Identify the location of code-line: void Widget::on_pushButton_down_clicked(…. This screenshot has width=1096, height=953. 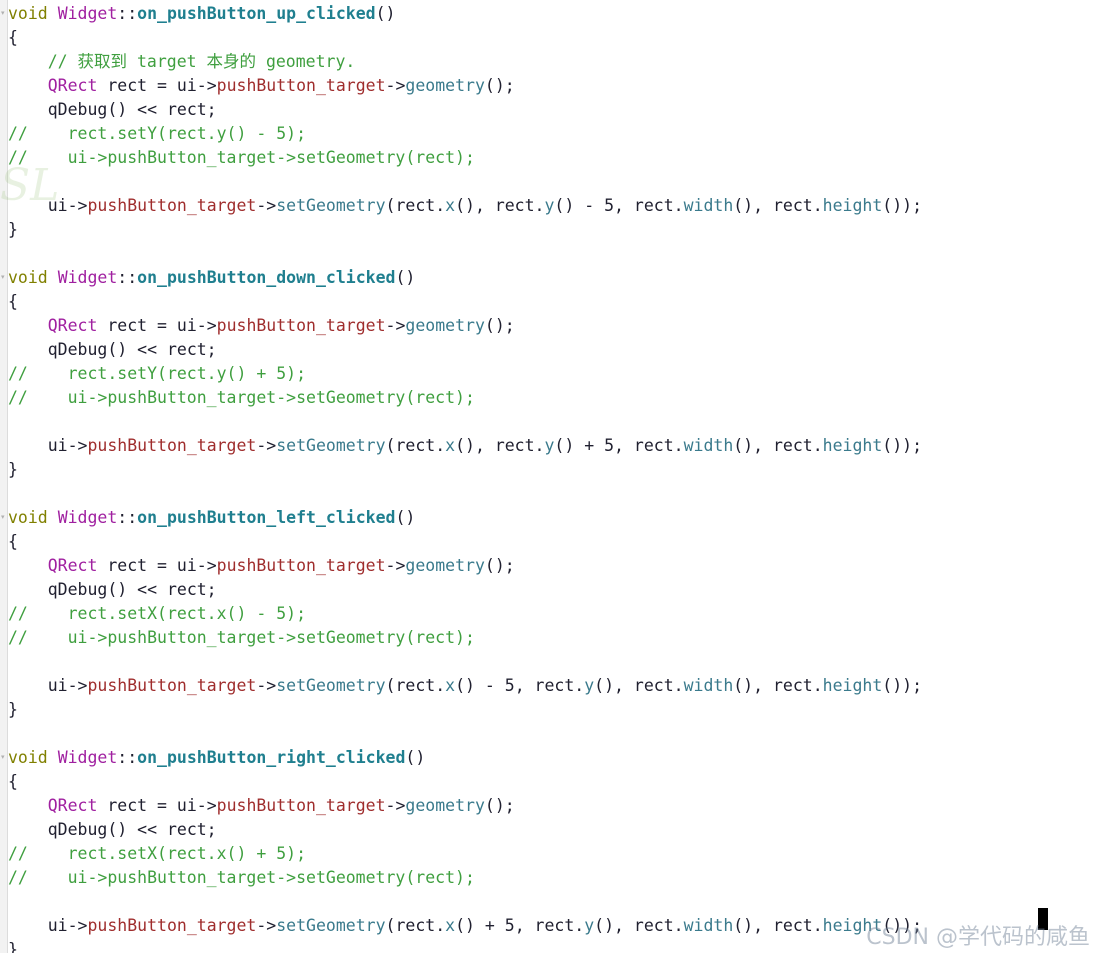
(211, 278).